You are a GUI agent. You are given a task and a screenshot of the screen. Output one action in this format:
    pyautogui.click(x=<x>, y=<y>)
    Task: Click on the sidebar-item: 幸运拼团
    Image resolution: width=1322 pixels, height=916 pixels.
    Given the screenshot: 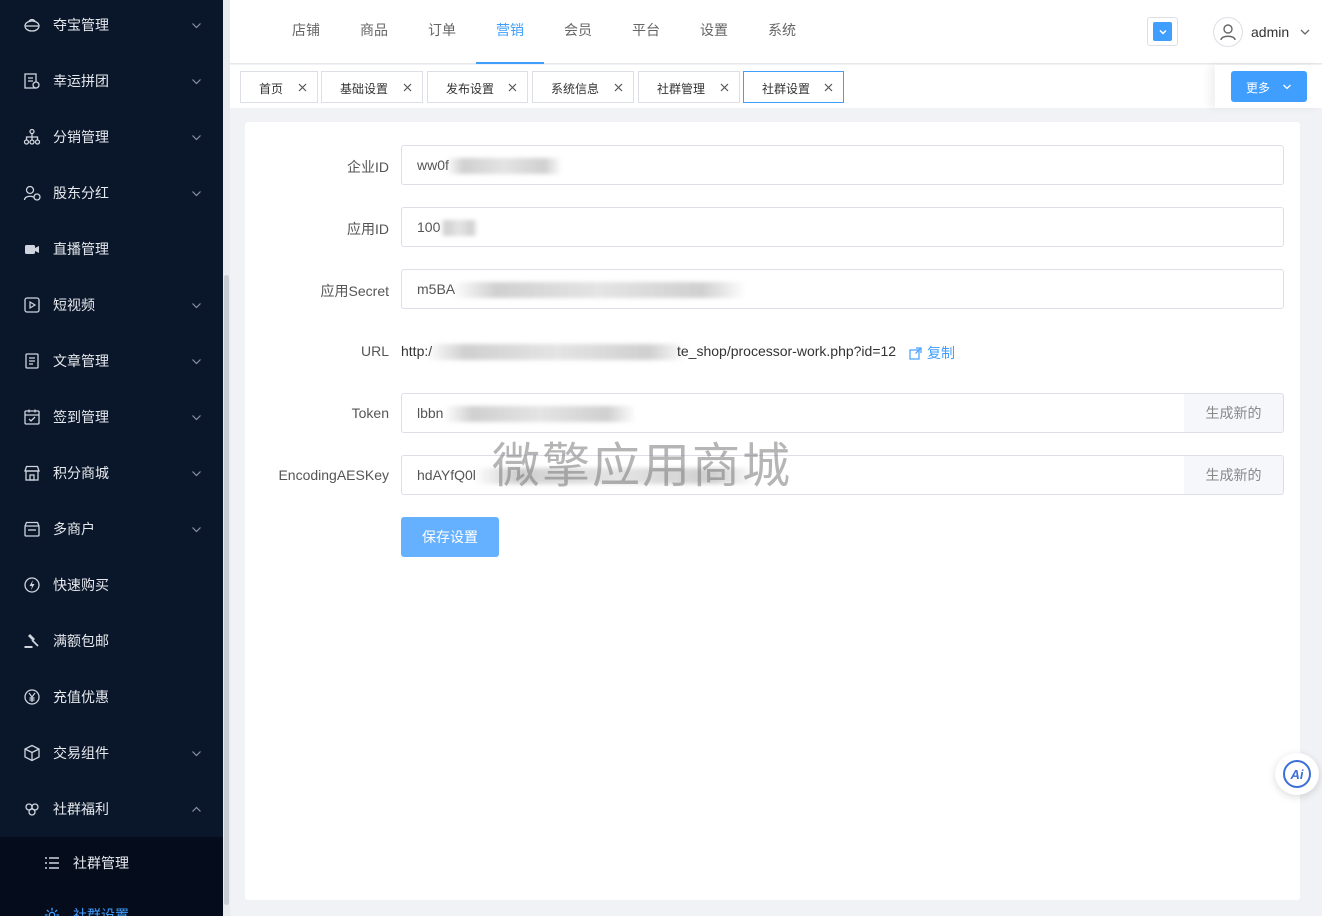 What is the action you would take?
    pyautogui.click(x=111, y=81)
    